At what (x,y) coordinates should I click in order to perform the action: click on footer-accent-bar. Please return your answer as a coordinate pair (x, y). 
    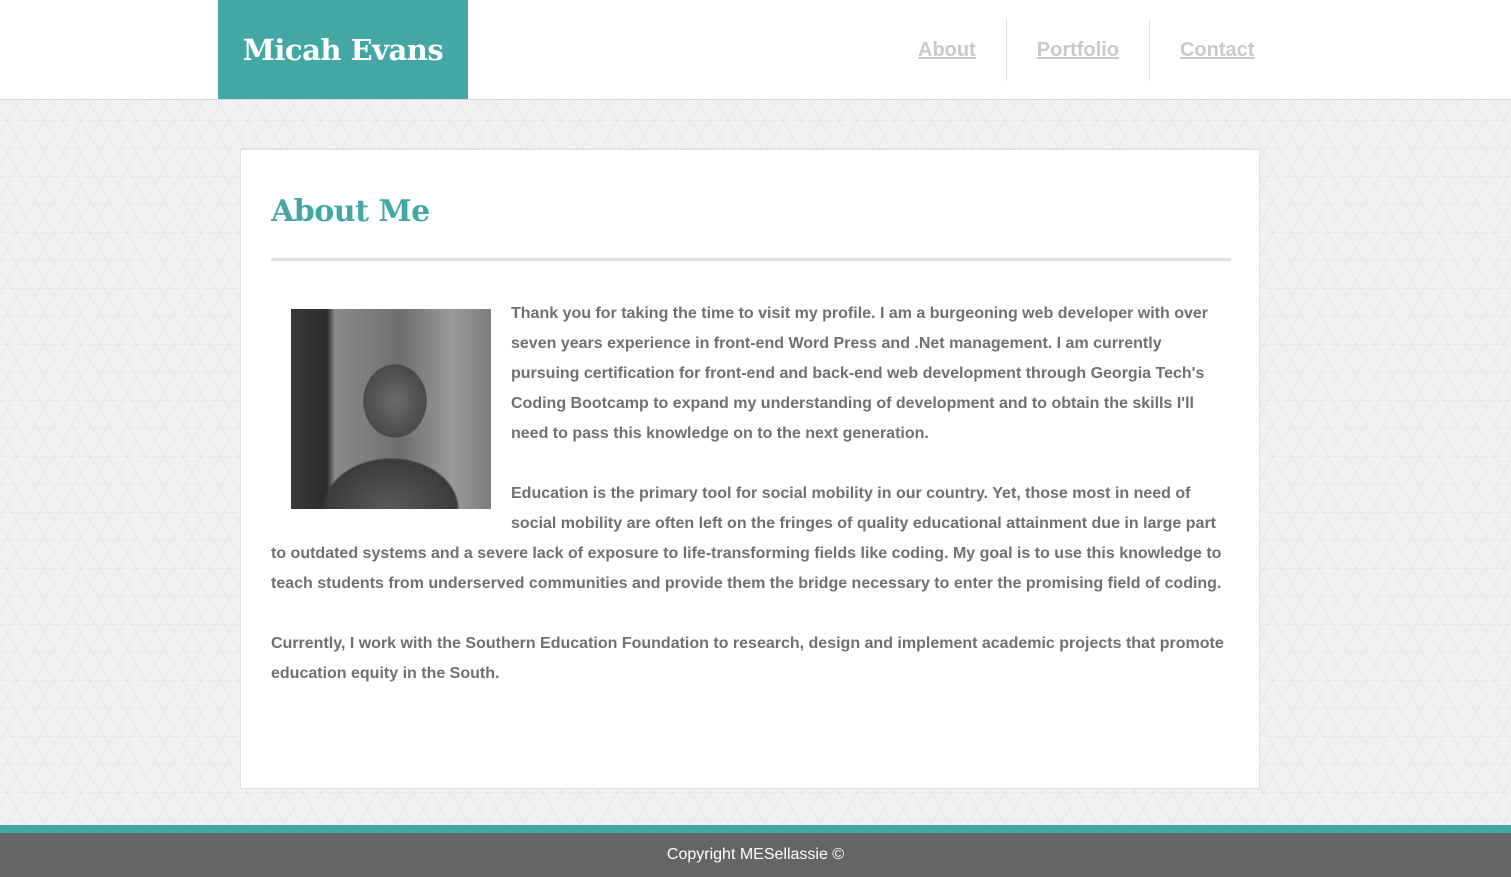
    Looking at the image, I should click on (755, 829).